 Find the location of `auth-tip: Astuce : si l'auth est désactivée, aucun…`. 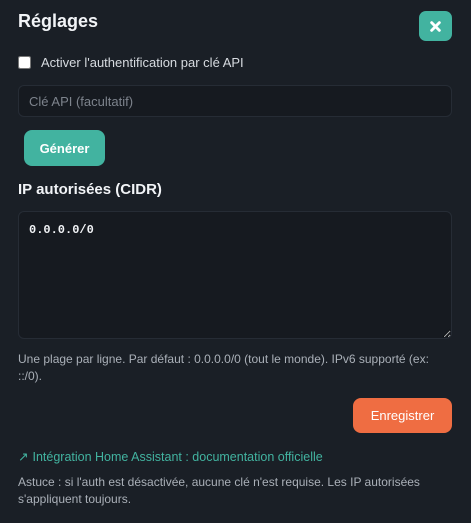

auth-tip: Astuce : si l'auth est désactivée, aucun… is located at coordinates (219, 490).